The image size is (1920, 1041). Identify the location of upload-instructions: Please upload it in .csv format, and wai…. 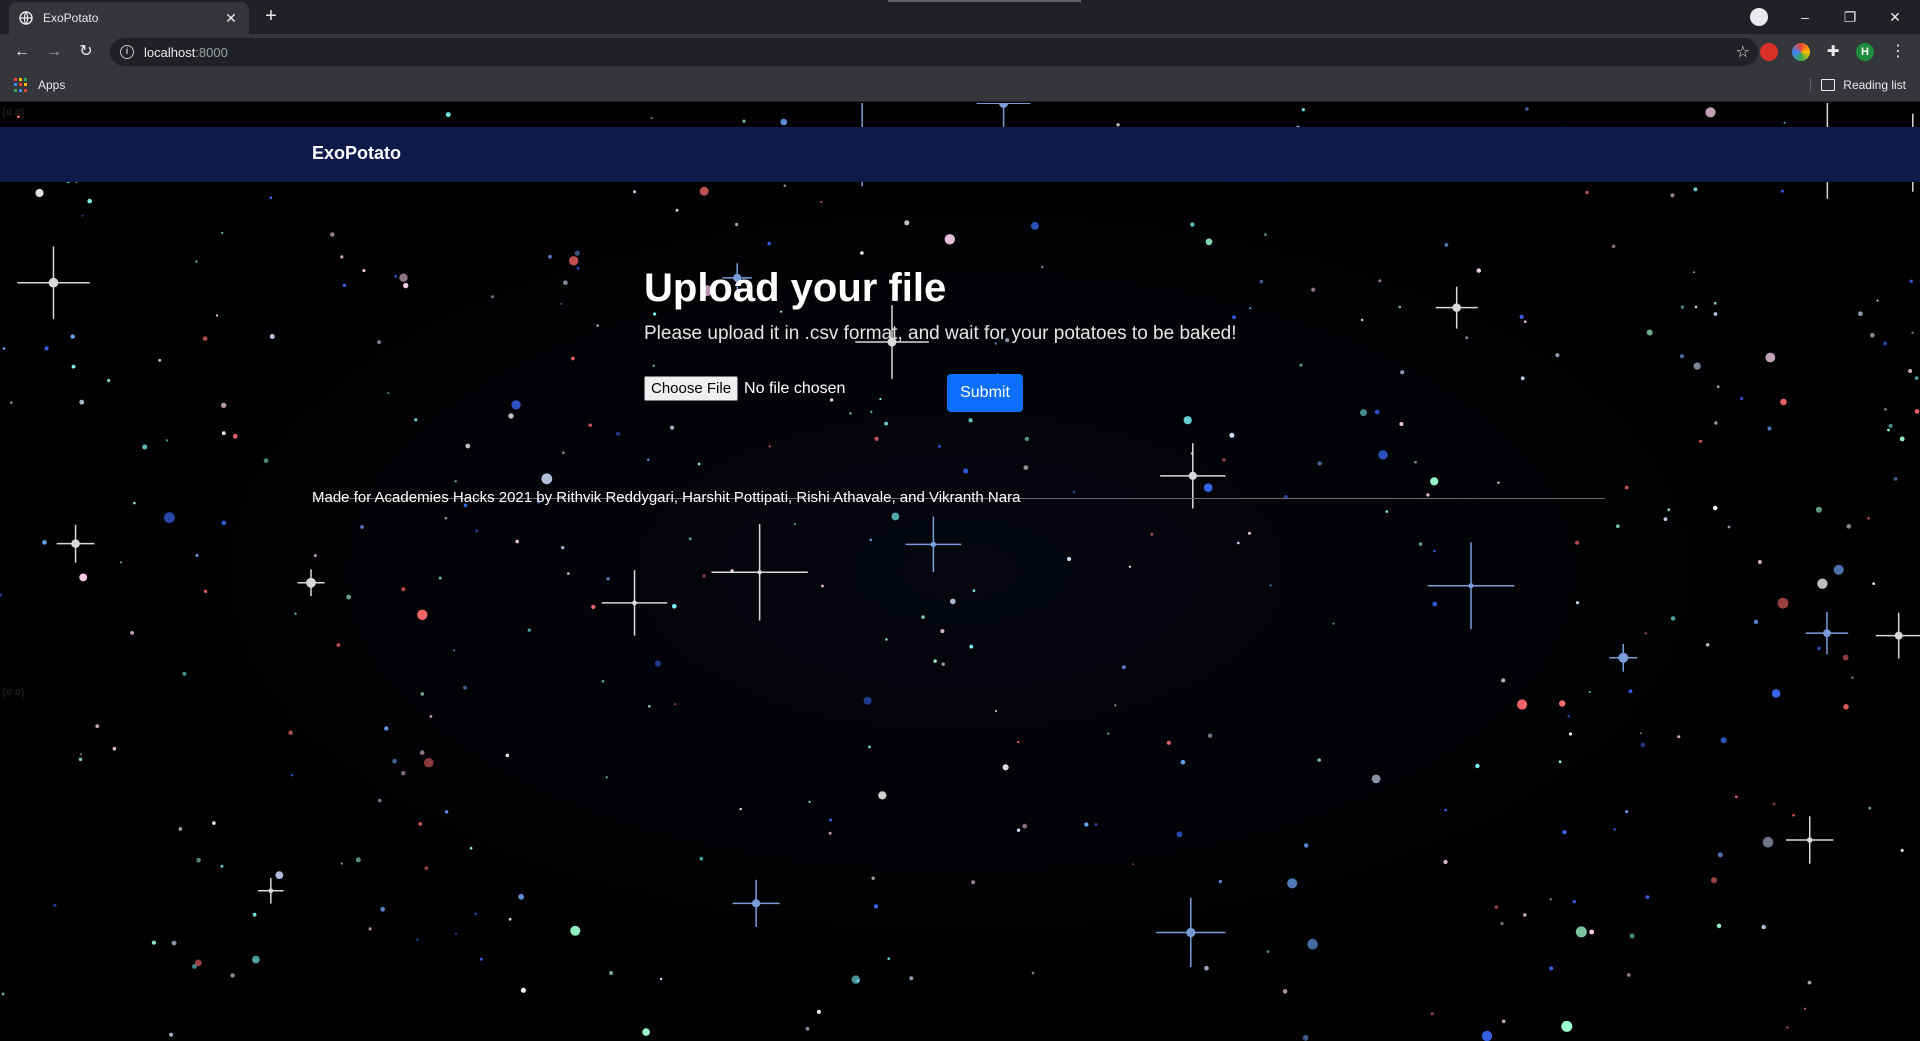
(940, 333).